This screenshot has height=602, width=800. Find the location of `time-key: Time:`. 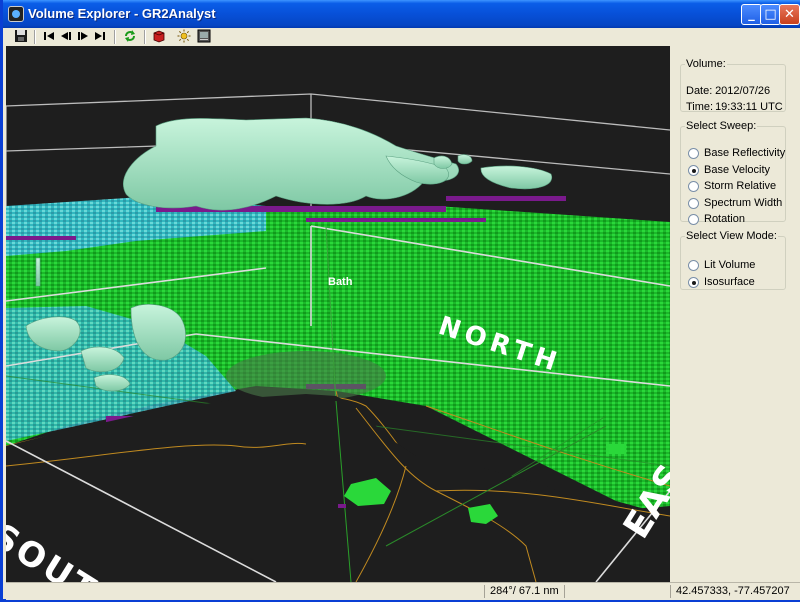

time-key: Time: is located at coordinates (700, 107).